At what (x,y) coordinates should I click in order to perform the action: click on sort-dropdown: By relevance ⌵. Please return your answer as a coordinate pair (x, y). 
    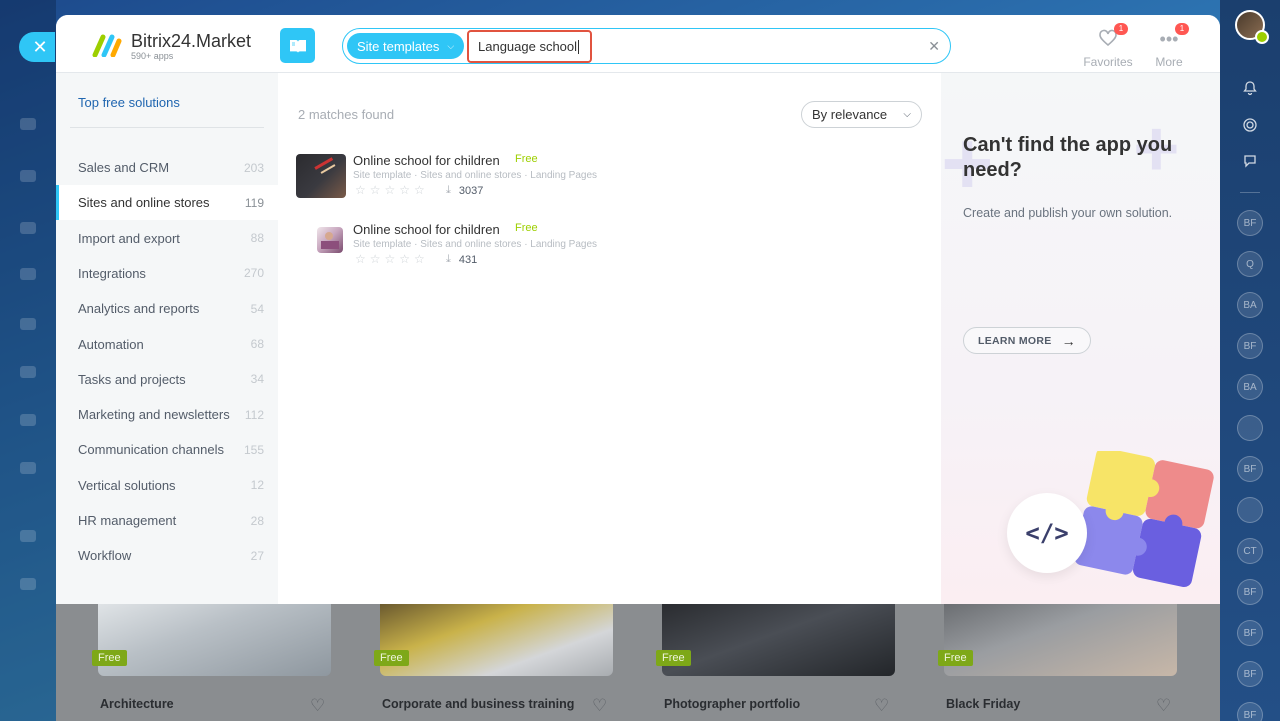
    Looking at the image, I should click on (861, 114).